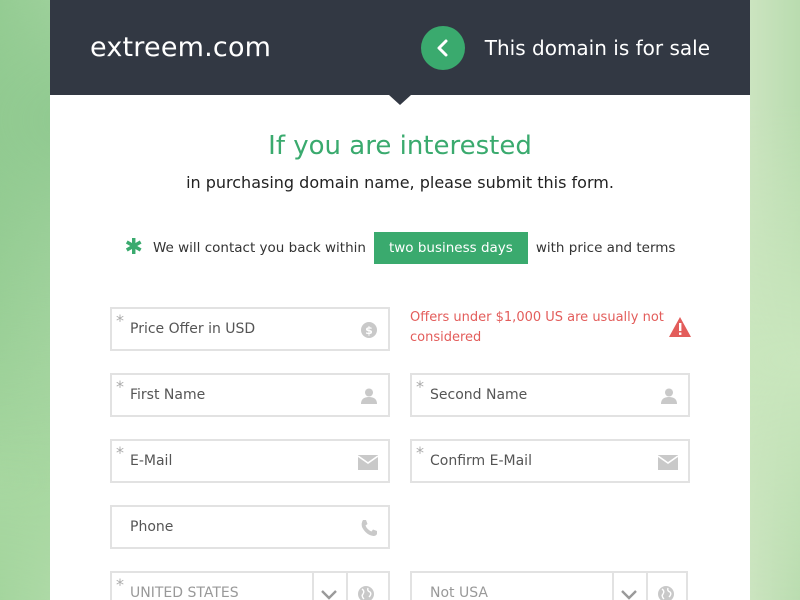 Image resolution: width=800 pixels, height=600 pixels. I want to click on asterisk-icon: ✱, so click(133, 247).